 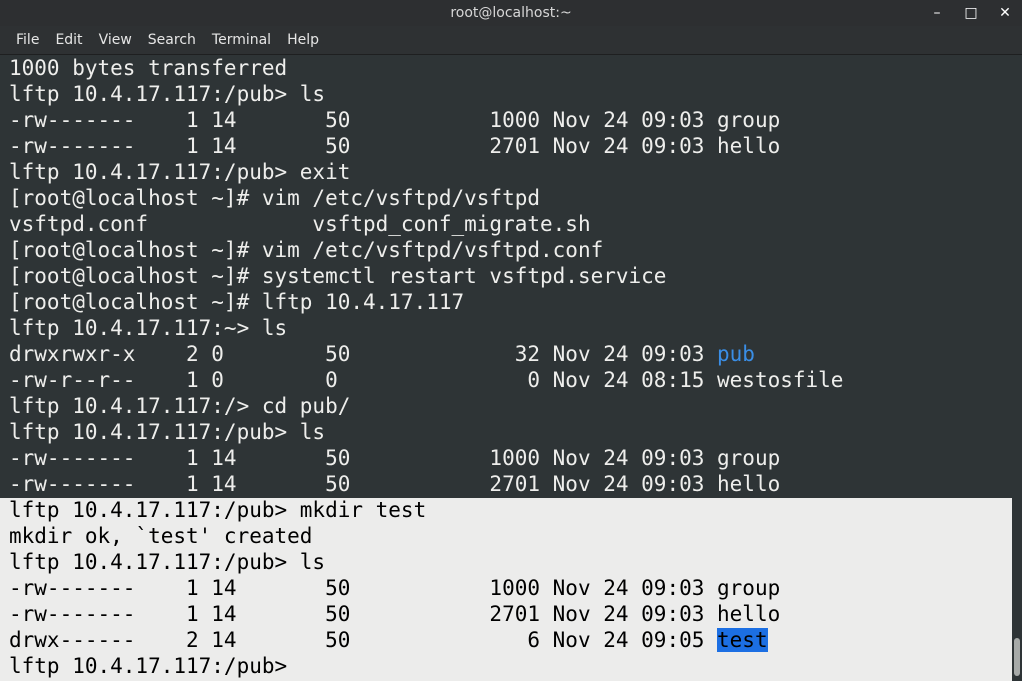 I want to click on close-icon: ✕, so click(x=1005, y=13).